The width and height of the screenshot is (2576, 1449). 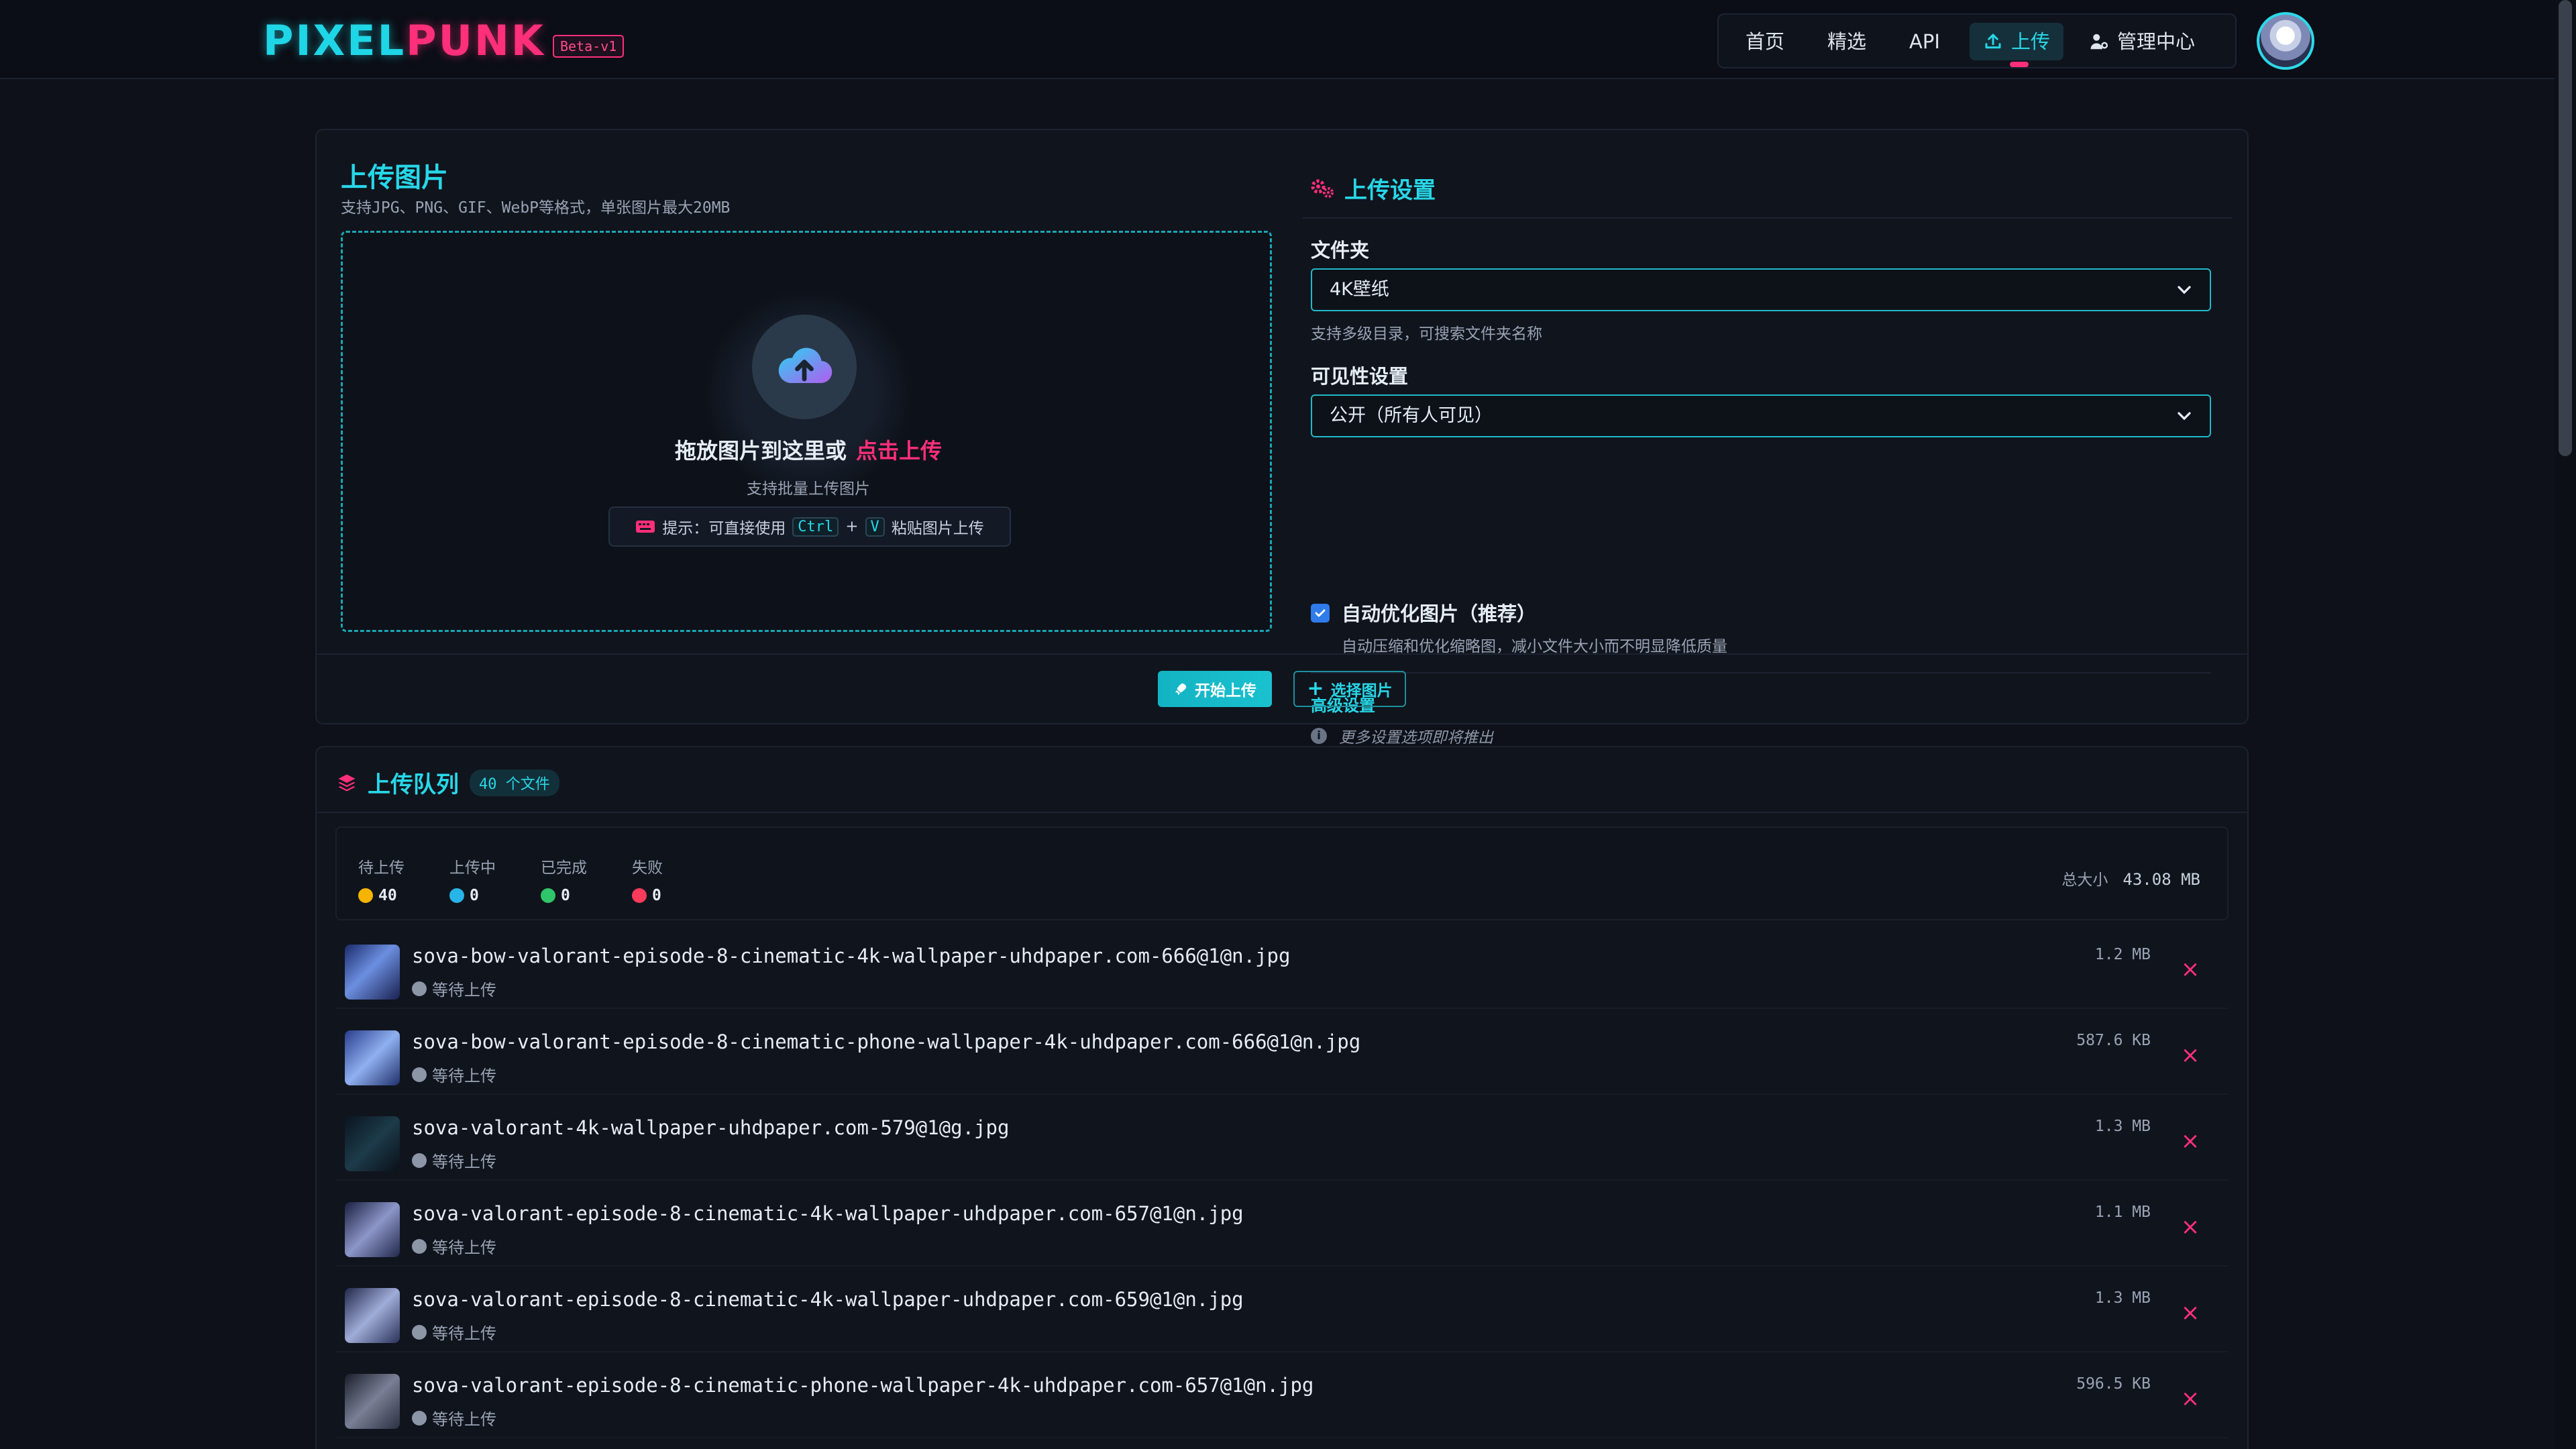 What do you see at coordinates (2565, 724) in the screenshot?
I see `scrollbar` at bounding box center [2565, 724].